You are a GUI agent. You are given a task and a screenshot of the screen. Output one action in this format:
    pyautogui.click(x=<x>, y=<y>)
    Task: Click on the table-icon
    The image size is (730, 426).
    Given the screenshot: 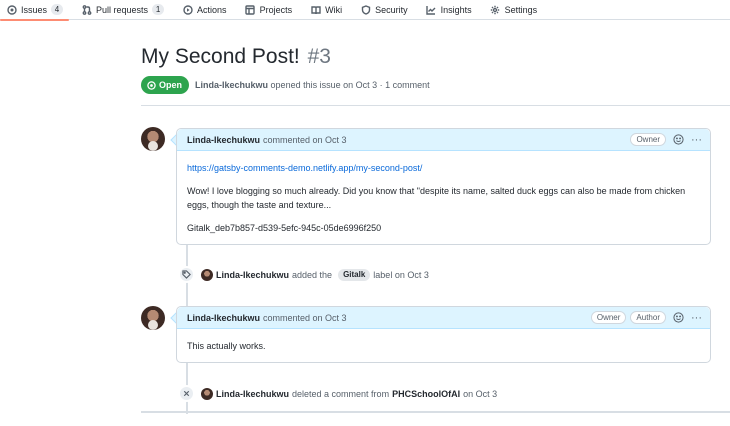 What is the action you would take?
    pyautogui.click(x=250, y=9)
    